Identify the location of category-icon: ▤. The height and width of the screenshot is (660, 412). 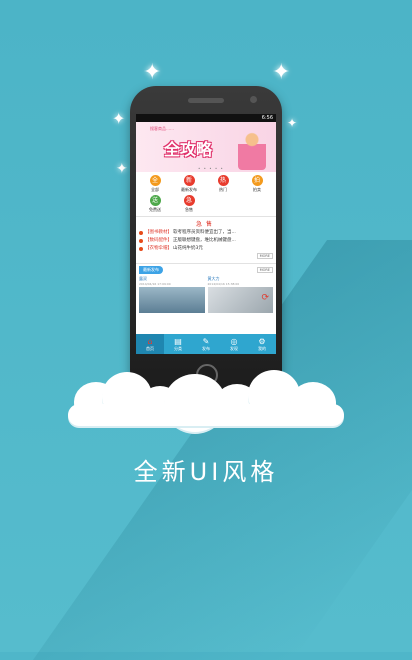
(178, 341).